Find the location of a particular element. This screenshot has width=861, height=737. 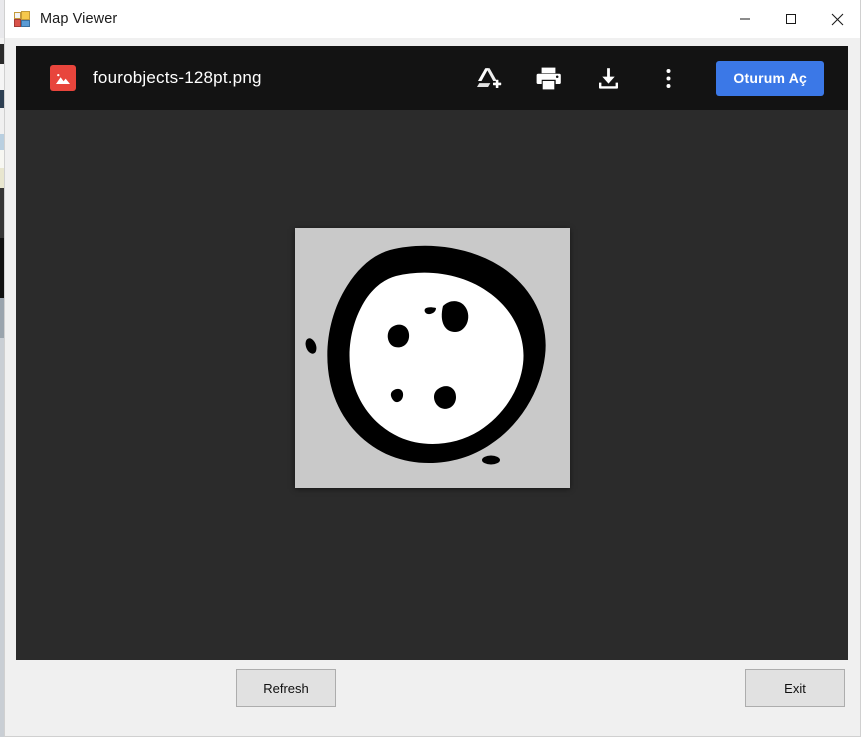

refresh-button: Refresh is located at coordinates (286, 688).